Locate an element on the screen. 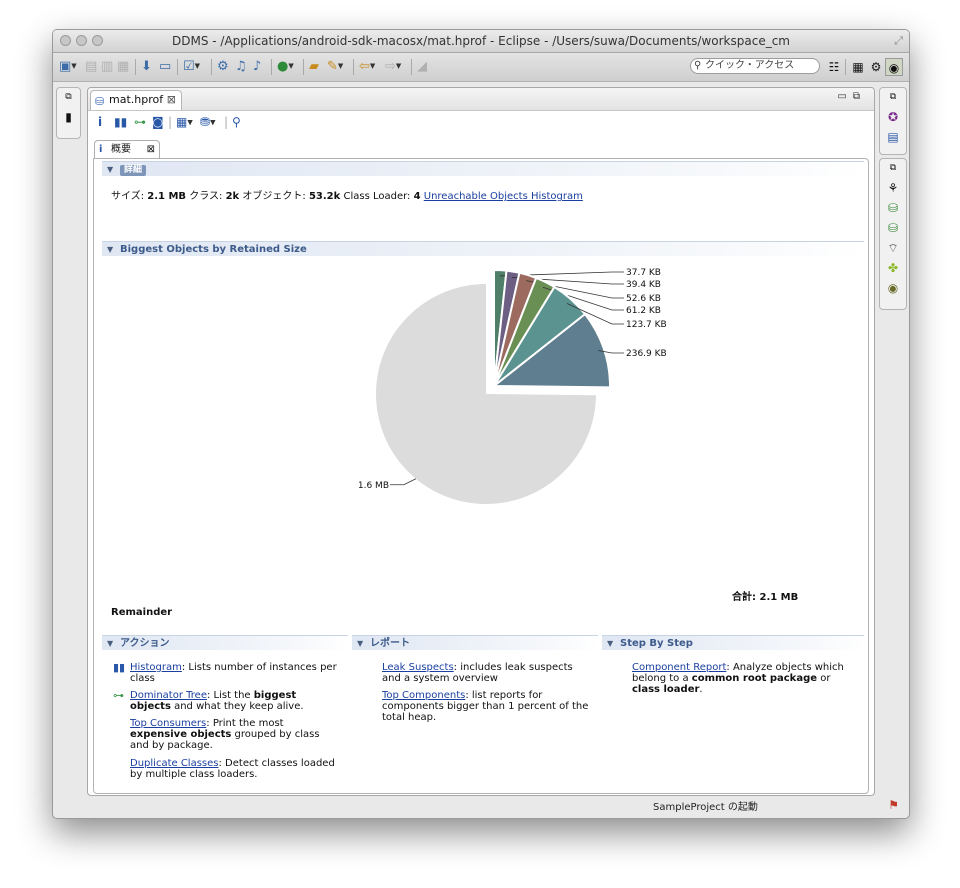 The height and width of the screenshot is (888, 960). progress-icon: ⚑ is located at coordinates (893, 805).